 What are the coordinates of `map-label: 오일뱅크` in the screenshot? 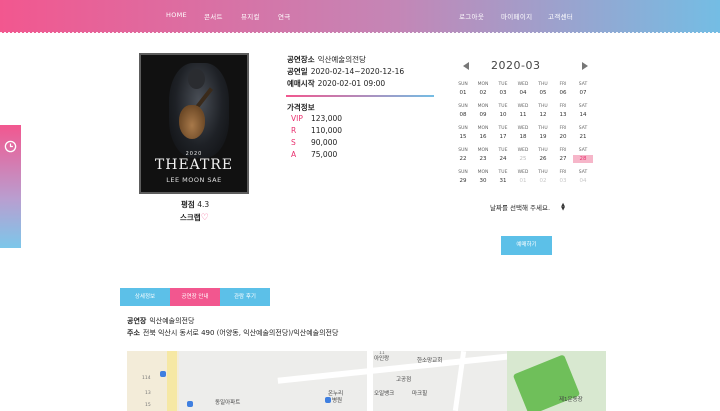 It's located at (384, 394).